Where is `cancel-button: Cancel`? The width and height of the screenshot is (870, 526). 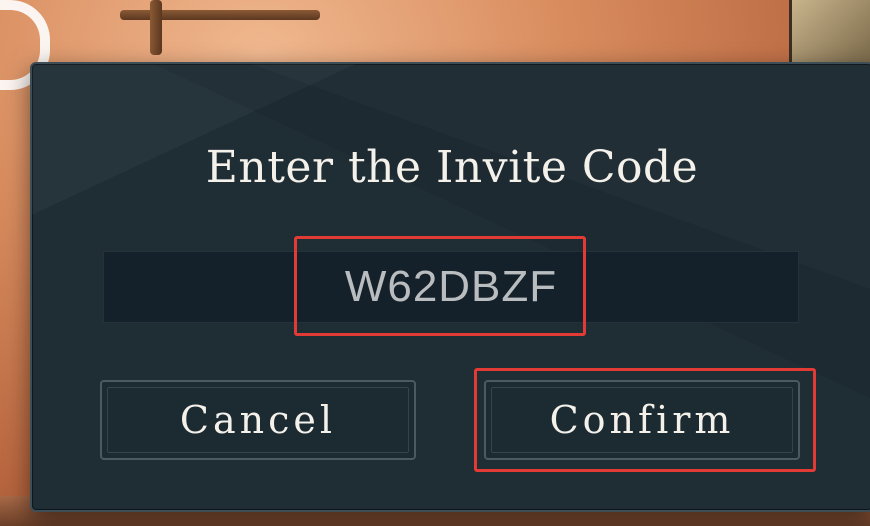
cancel-button: Cancel is located at coordinates (258, 420).